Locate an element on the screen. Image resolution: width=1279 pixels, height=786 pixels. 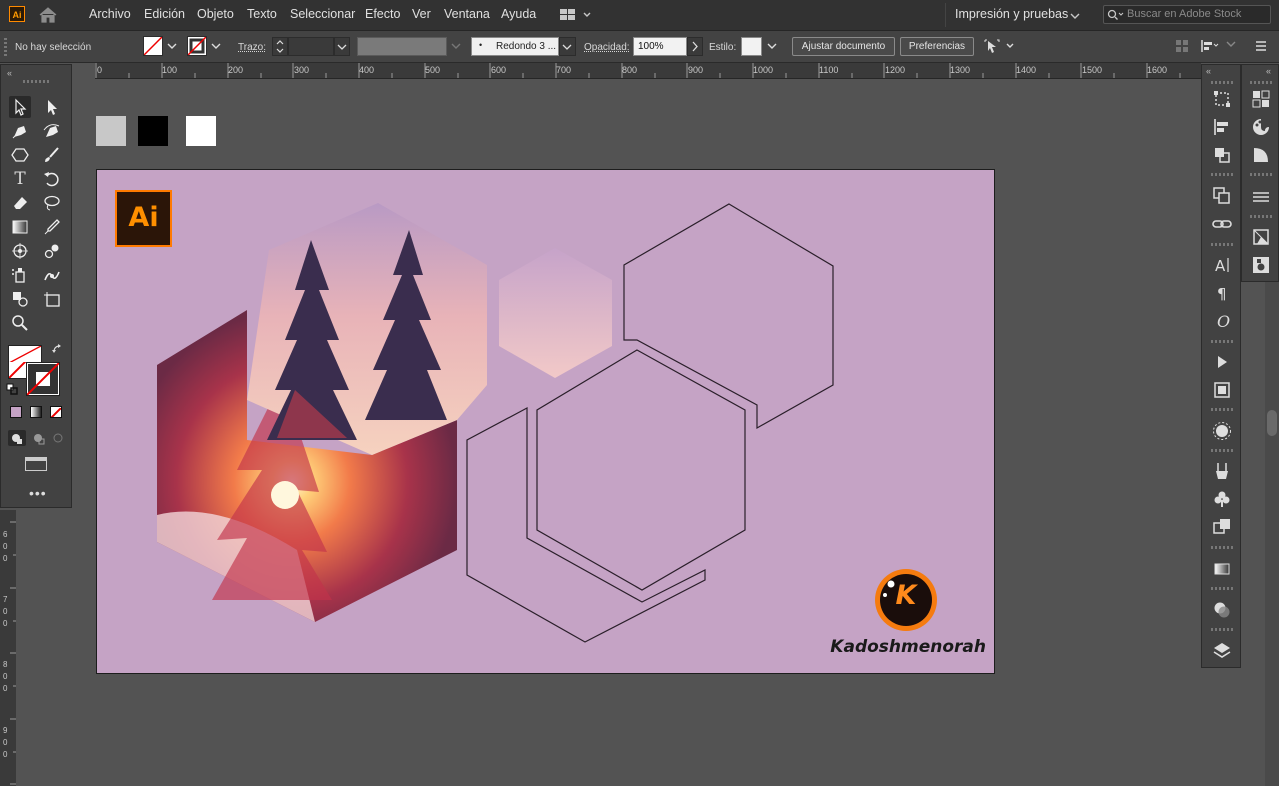
menu-objeto: Objeto is located at coordinates (215, 14).